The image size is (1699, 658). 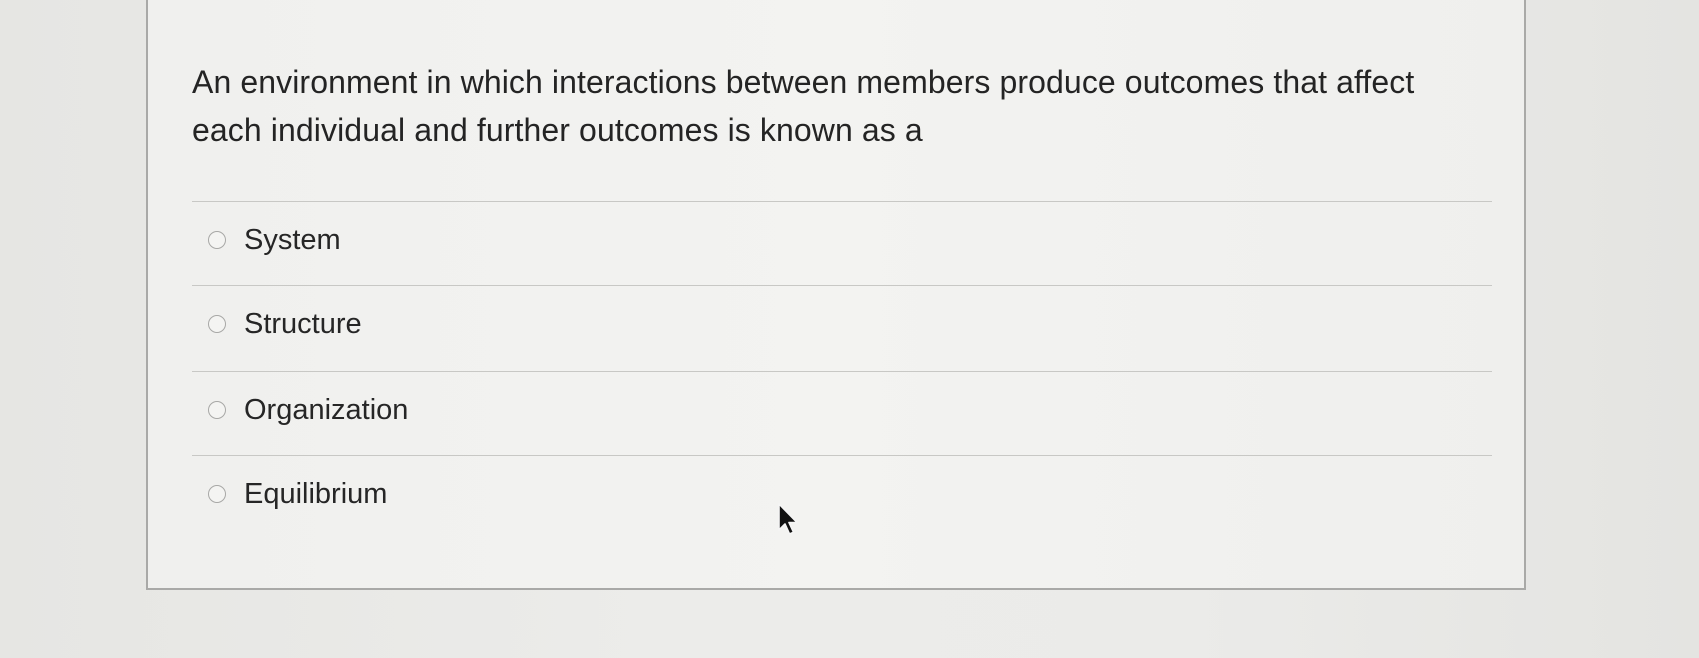 What do you see at coordinates (316, 494) in the screenshot?
I see `option-label: Equilibrium` at bounding box center [316, 494].